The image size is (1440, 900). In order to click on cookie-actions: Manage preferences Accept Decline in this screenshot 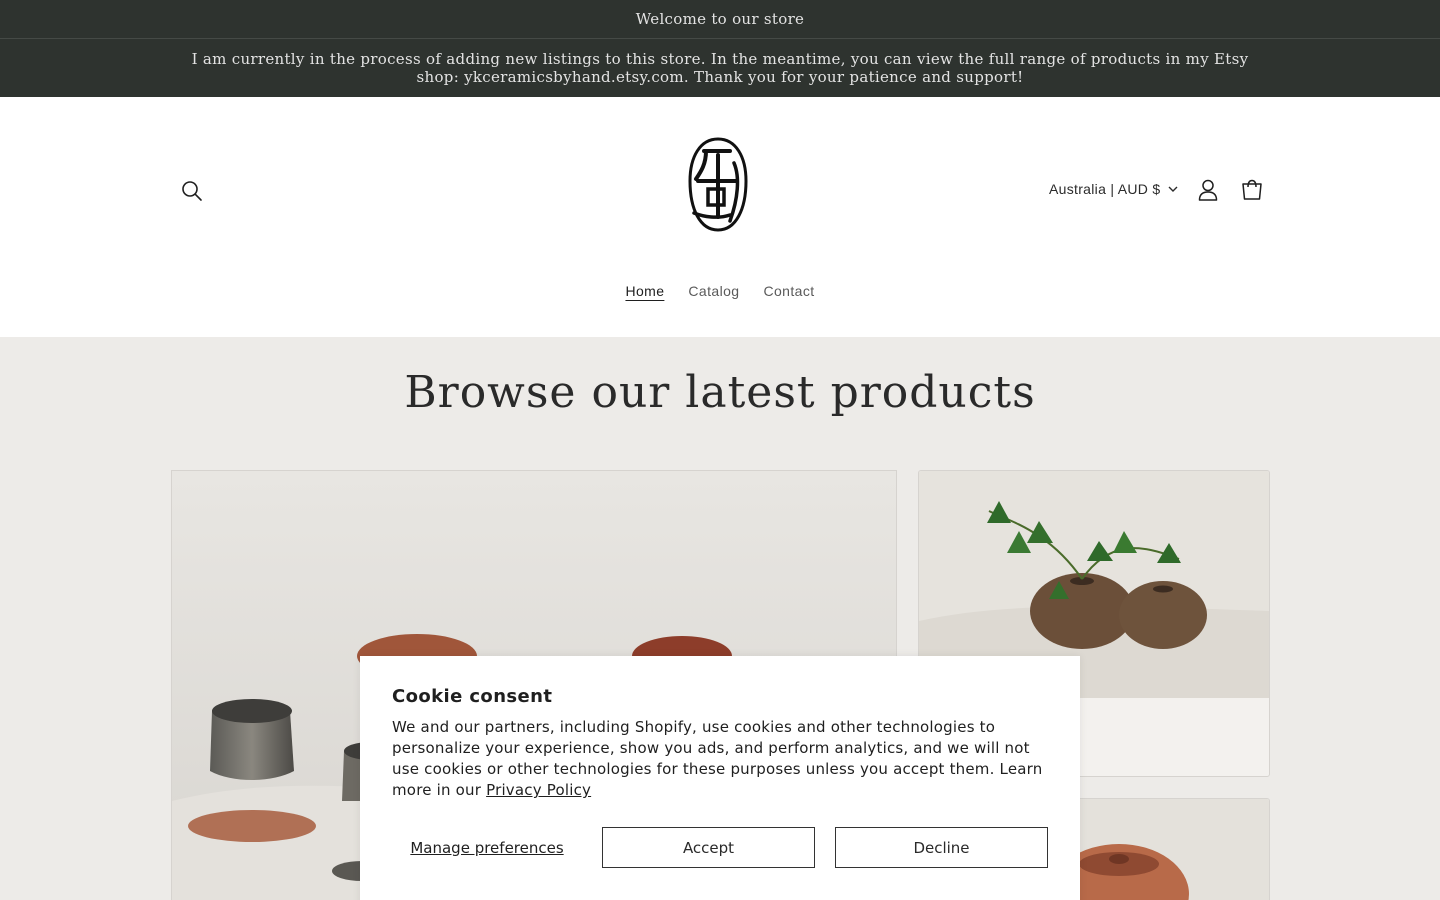, I will do `click(720, 847)`.